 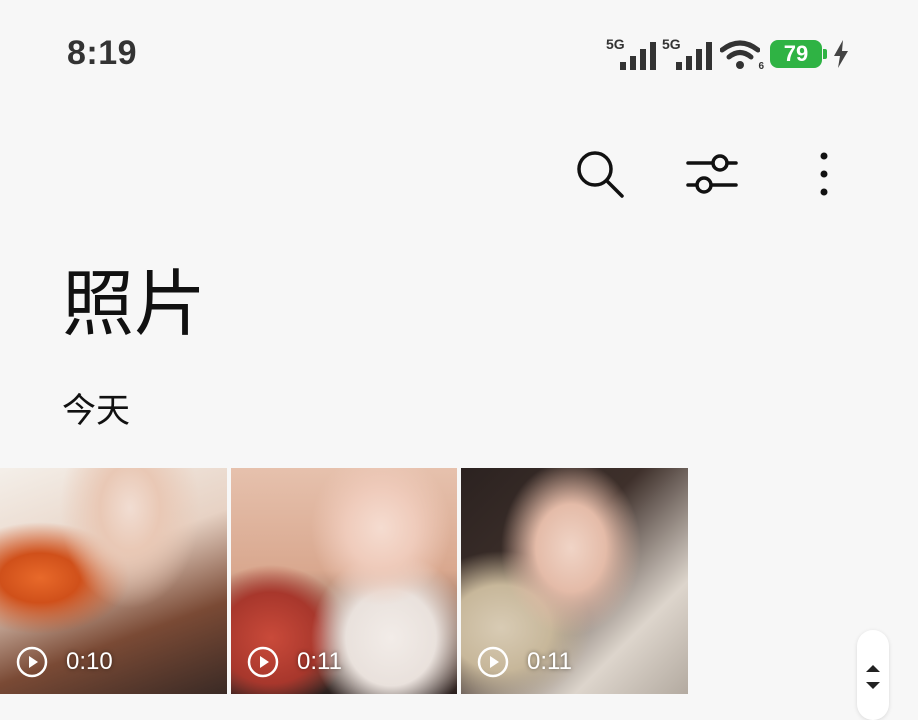 I want to click on wifi-sub-label: 6, so click(x=761, y=66).